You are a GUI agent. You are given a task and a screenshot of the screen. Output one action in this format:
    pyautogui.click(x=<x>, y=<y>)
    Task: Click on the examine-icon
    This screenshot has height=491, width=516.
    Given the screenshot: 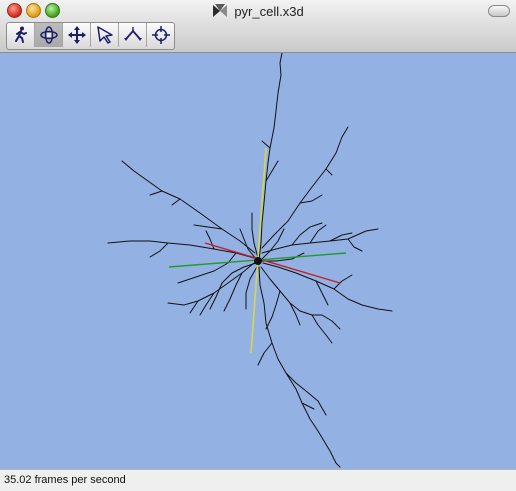 What is the action you would take?
    pyautogui.click(x=48, y=35)
    